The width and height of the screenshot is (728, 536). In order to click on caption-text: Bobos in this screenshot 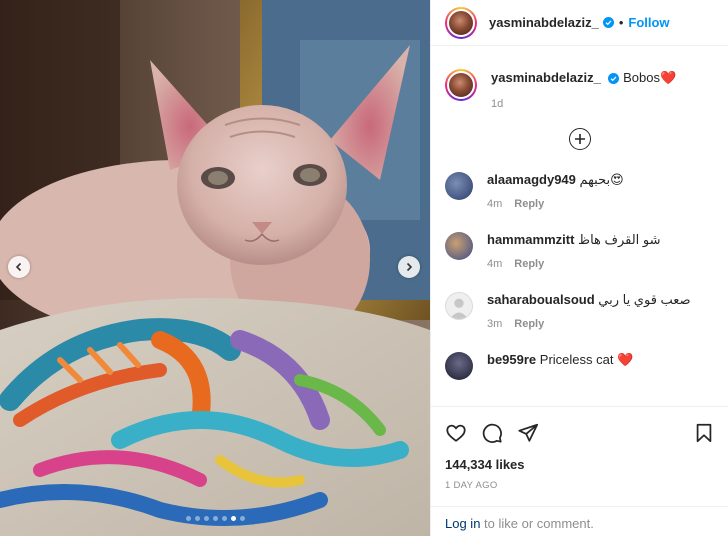, I will do `click(641, 77)`.